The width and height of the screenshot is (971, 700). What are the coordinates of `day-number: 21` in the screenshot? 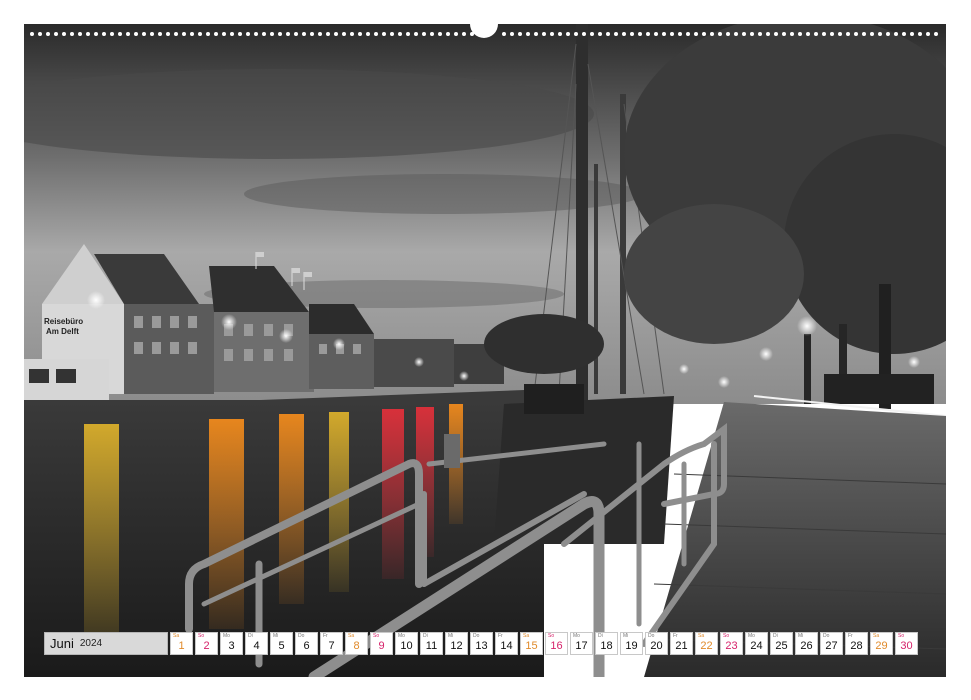 It's located at (681, 646).